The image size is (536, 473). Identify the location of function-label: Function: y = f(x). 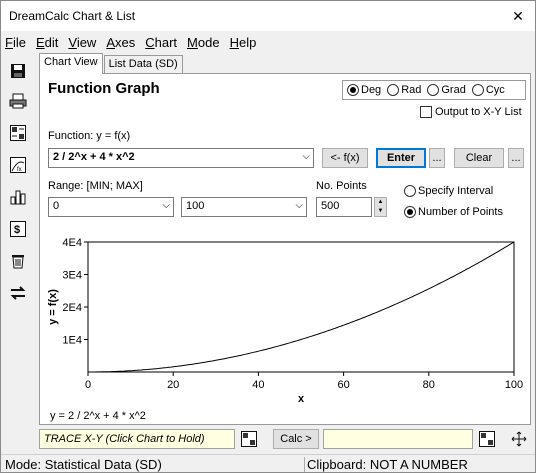
(89, 136).